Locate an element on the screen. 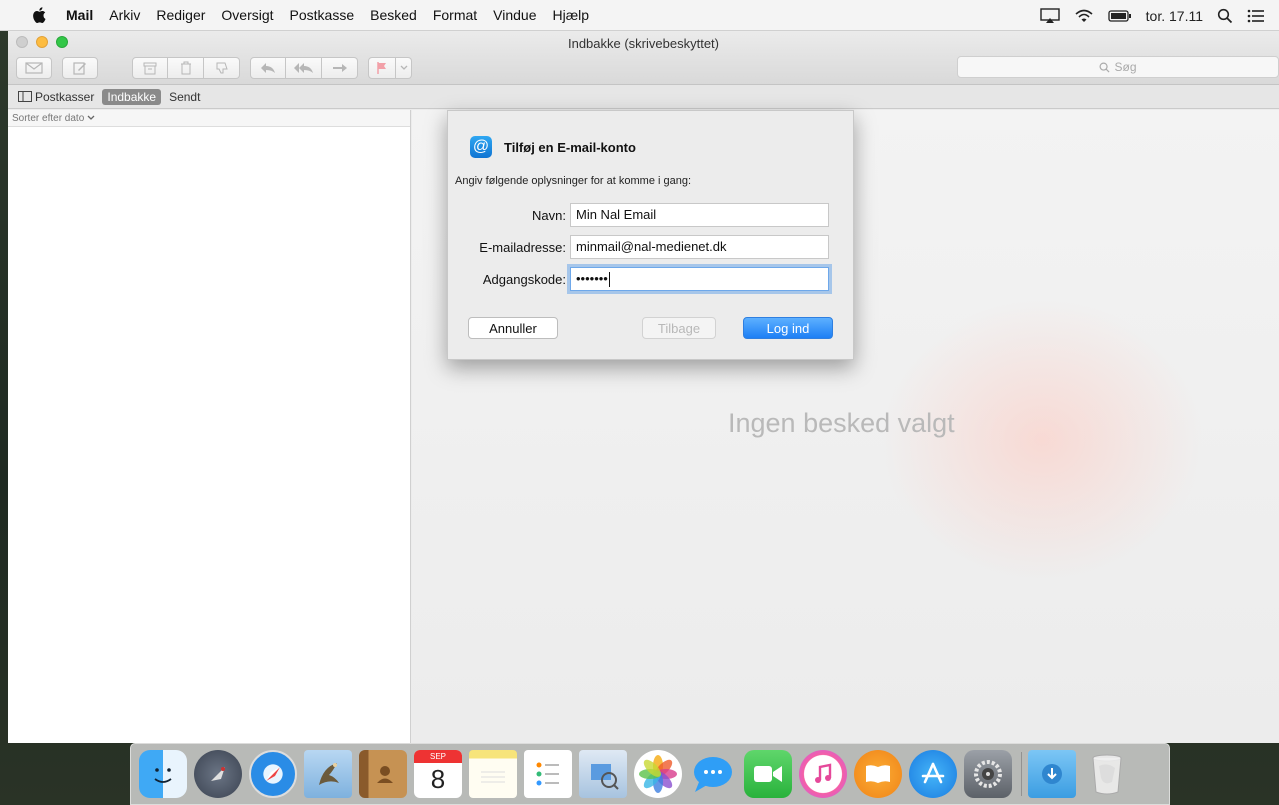  flag-button is located at coordinates (382, 68).